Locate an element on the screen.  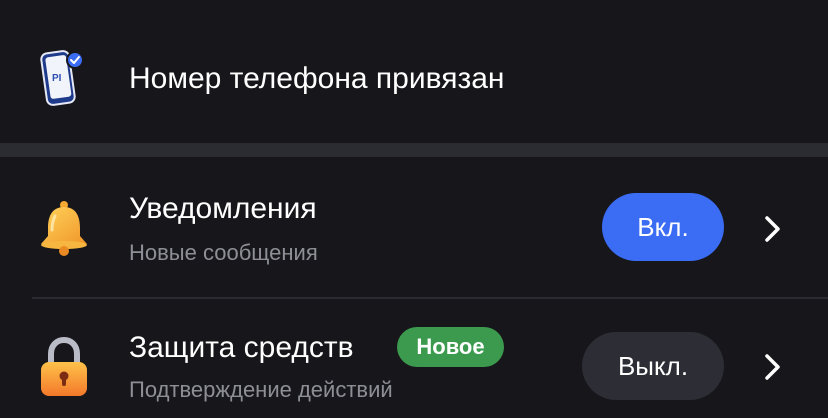
phone-check-icon: PI is located at coordinates (62, 78).